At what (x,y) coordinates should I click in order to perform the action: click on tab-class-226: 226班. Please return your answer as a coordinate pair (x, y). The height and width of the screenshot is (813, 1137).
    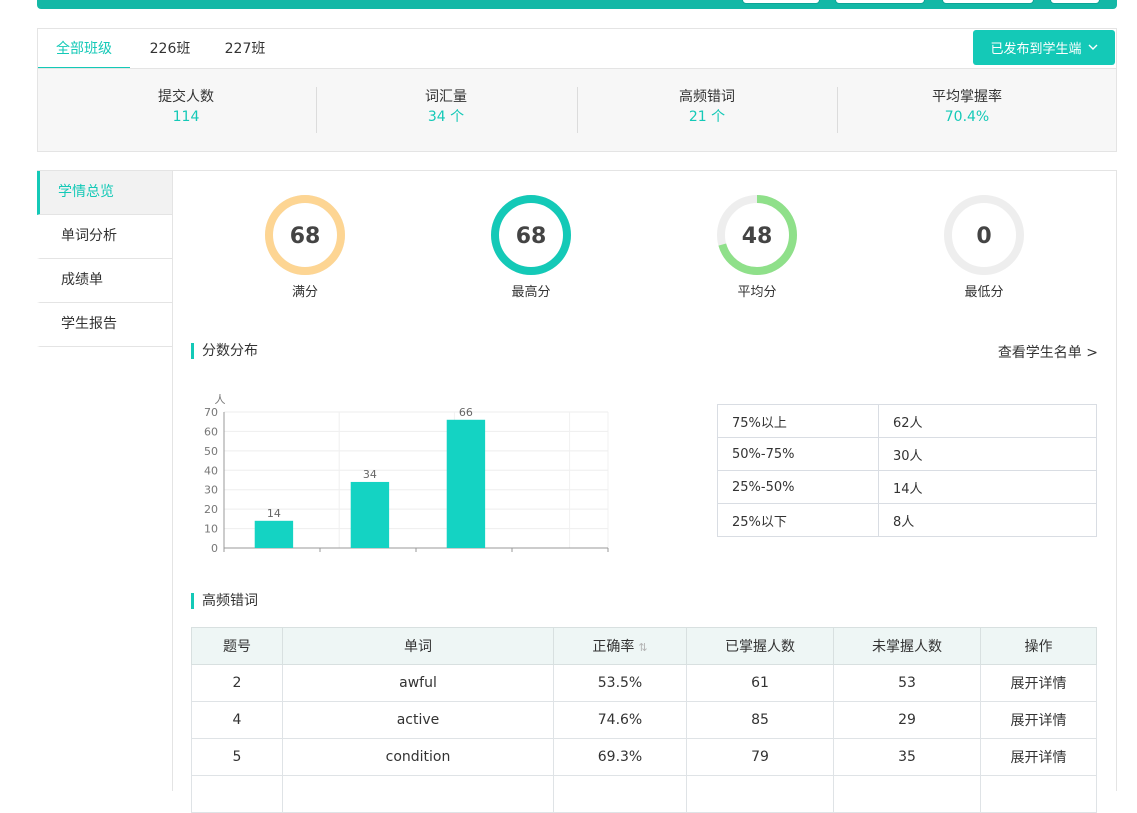
    Looking at the image, I should click on (170, 48).